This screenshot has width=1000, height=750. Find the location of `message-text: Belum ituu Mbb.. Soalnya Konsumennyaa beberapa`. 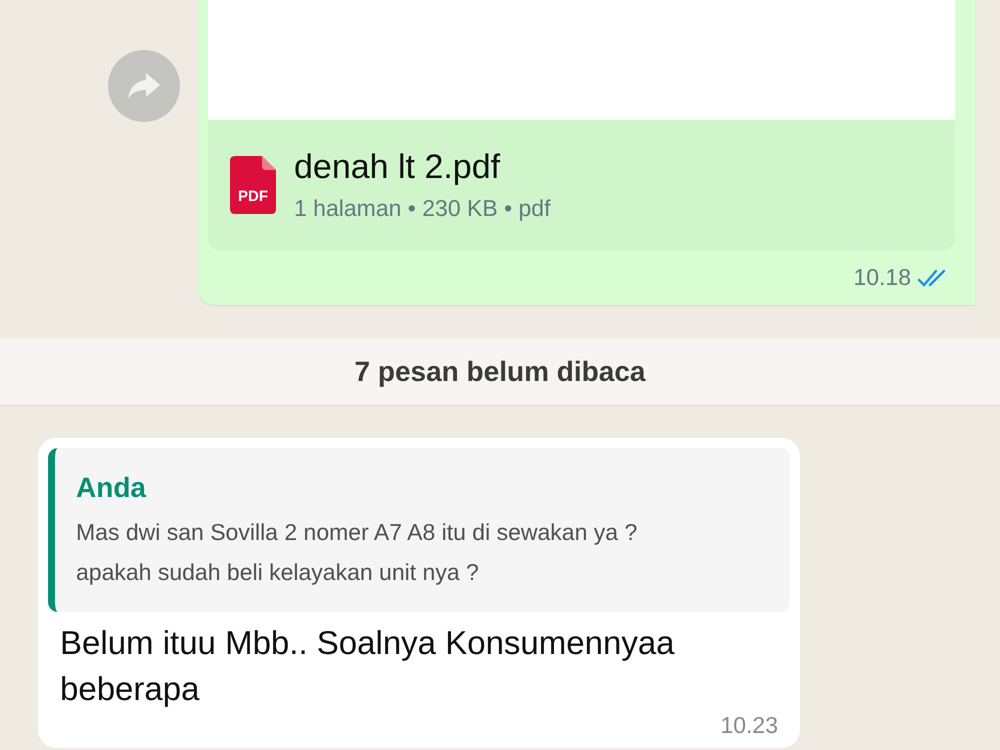

message-text: Belum ituu Mbb.. Soalnya Konsumennyaa beberapa is located at coordinates (368, 666).